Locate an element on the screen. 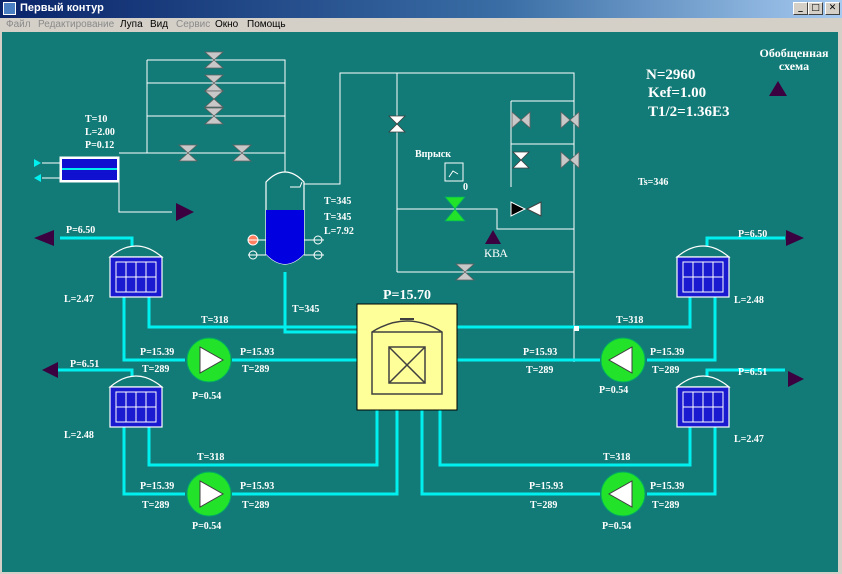 The height and width of the screenshot is (574, 842). menu-help: Помощь is located at coordinates (266, 25).